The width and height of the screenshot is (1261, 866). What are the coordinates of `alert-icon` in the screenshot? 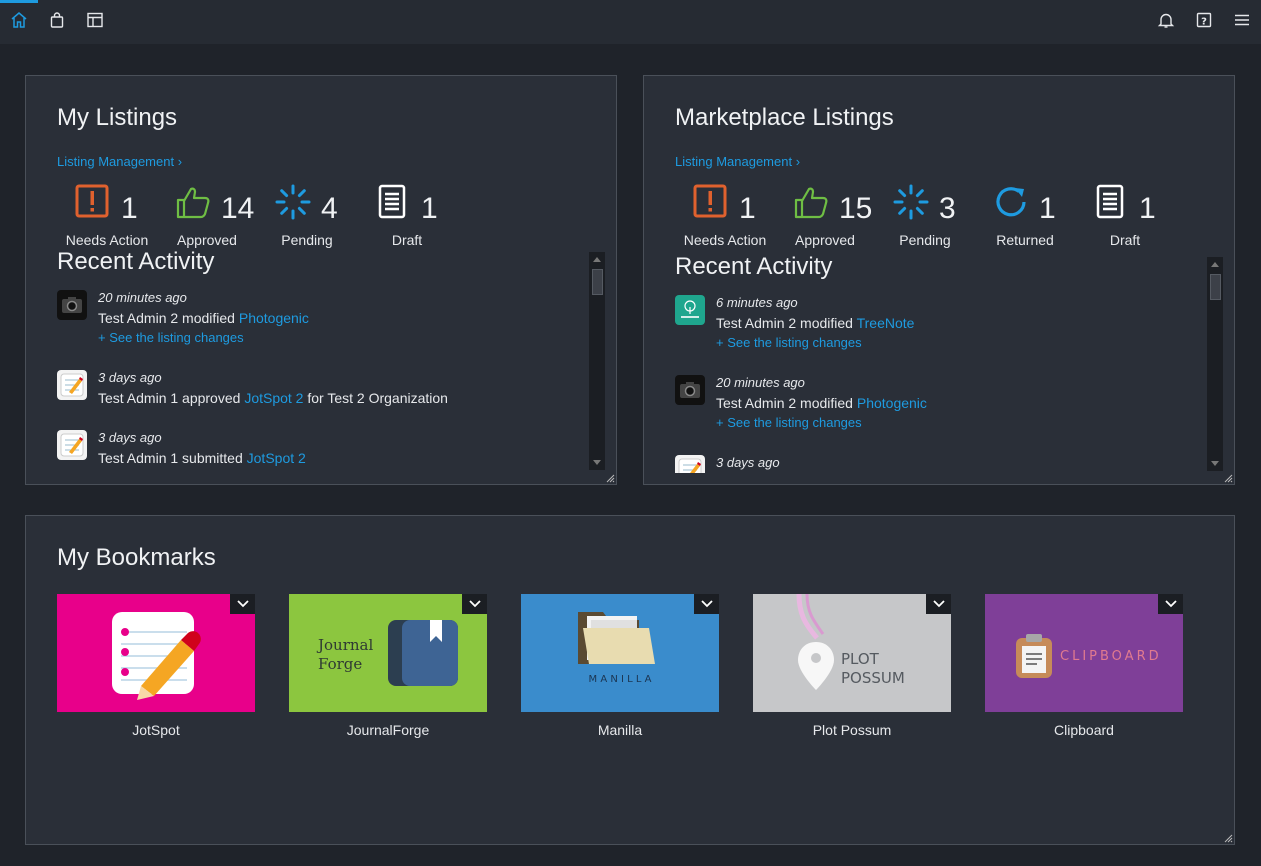 It's located at (92, 201).